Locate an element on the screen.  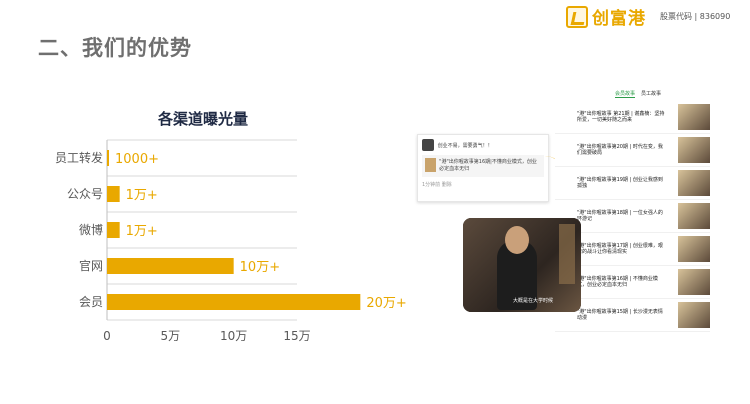
feed-tabs: 会员故事 员工故事 is located at coordinates (632, 93).